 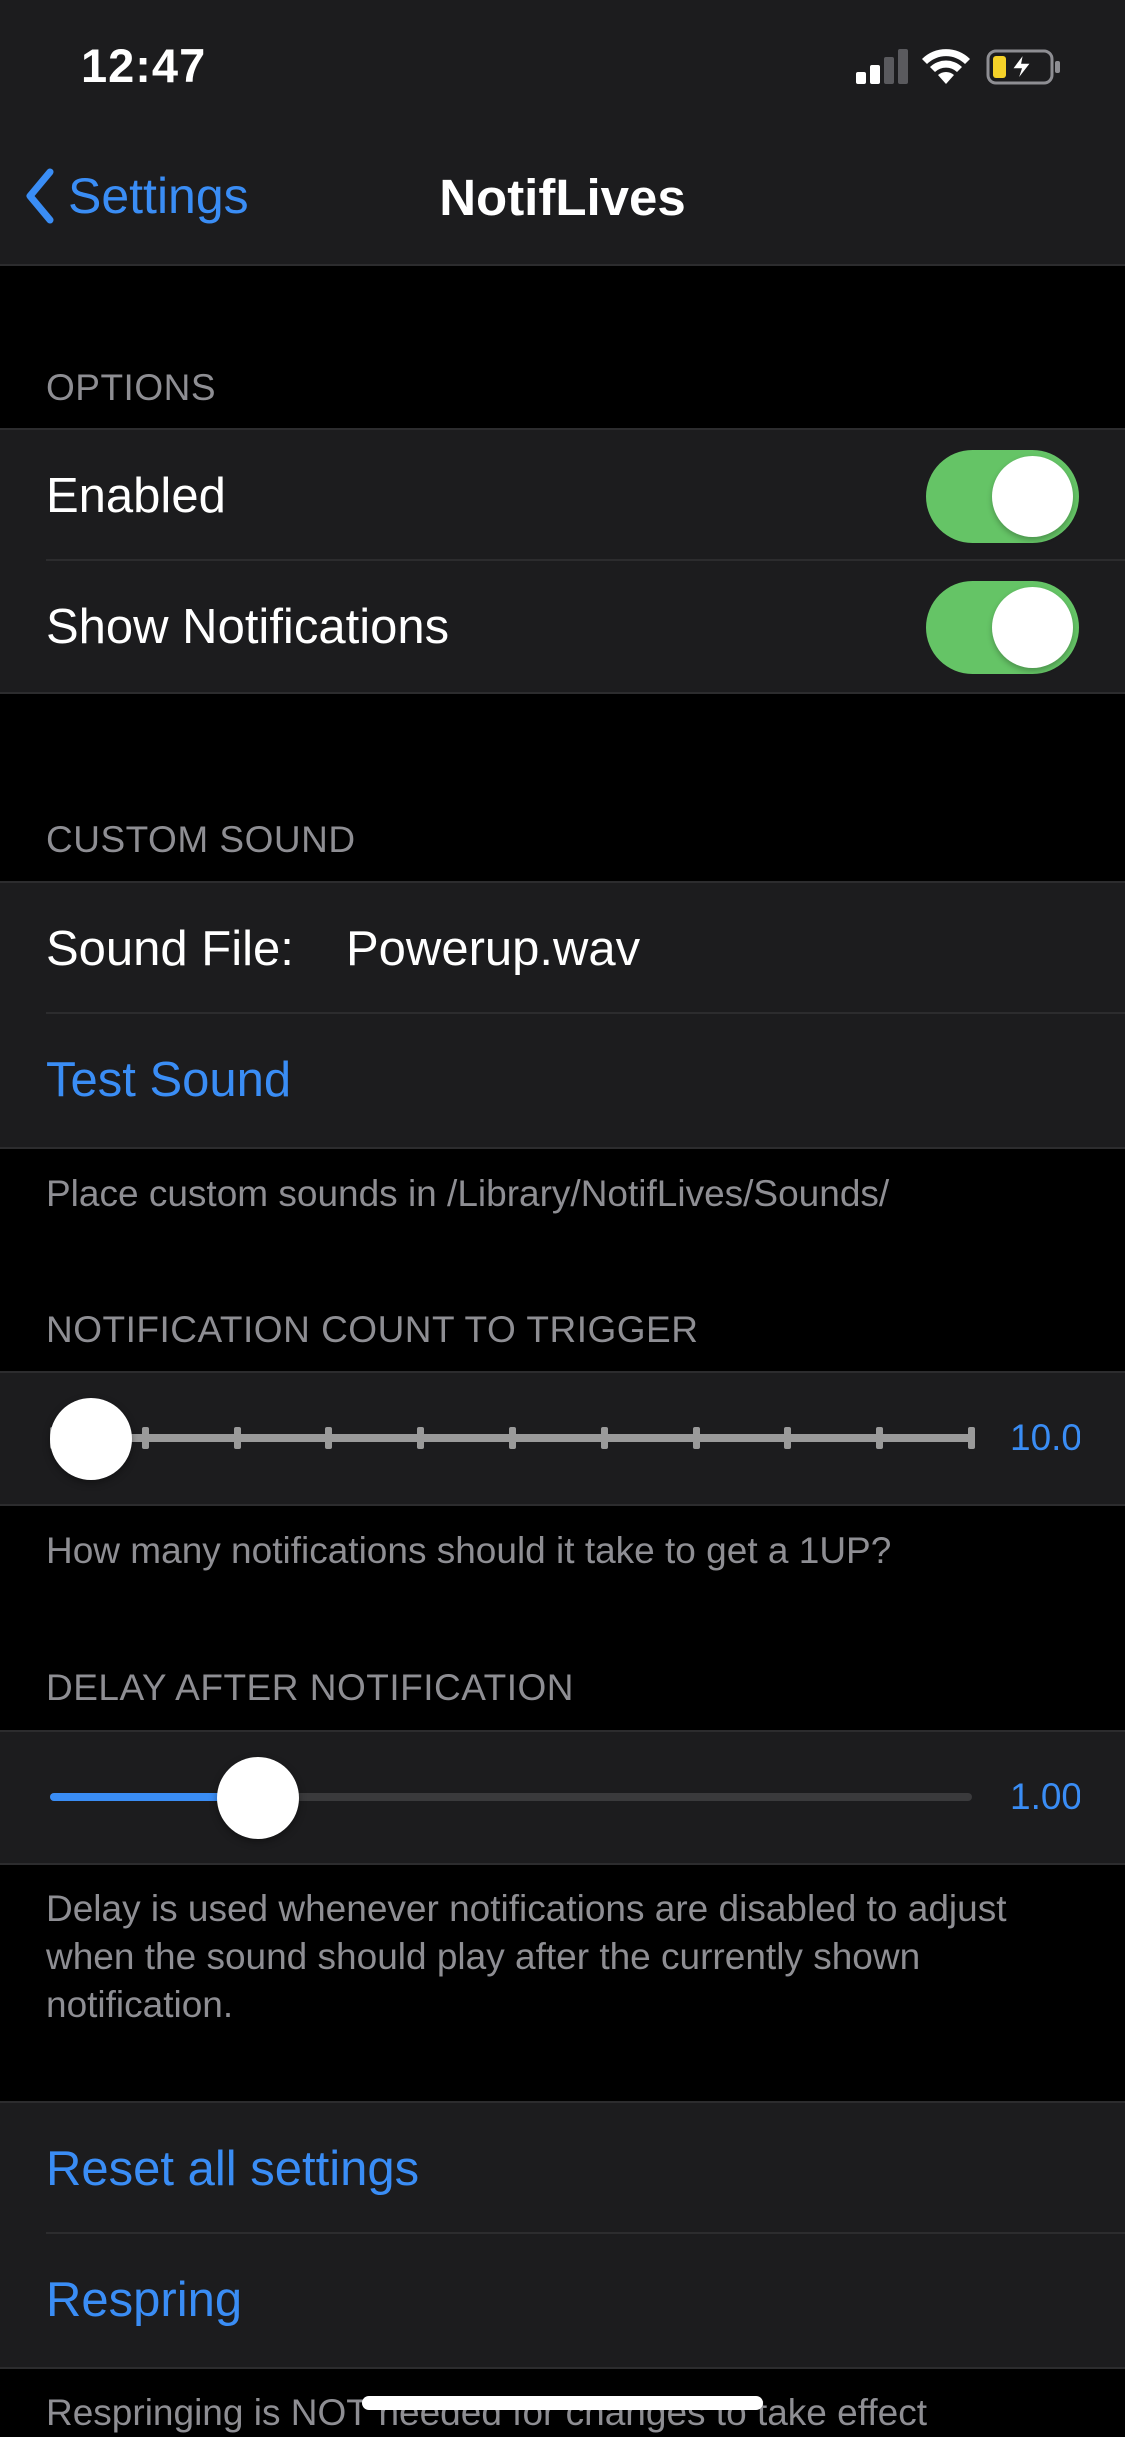 What do you see at coordinates (310, 1687) in the screenshot?
I see `delay-header: DELAY AFTER NOTIFICATION` at bounding box center [310, 1687].